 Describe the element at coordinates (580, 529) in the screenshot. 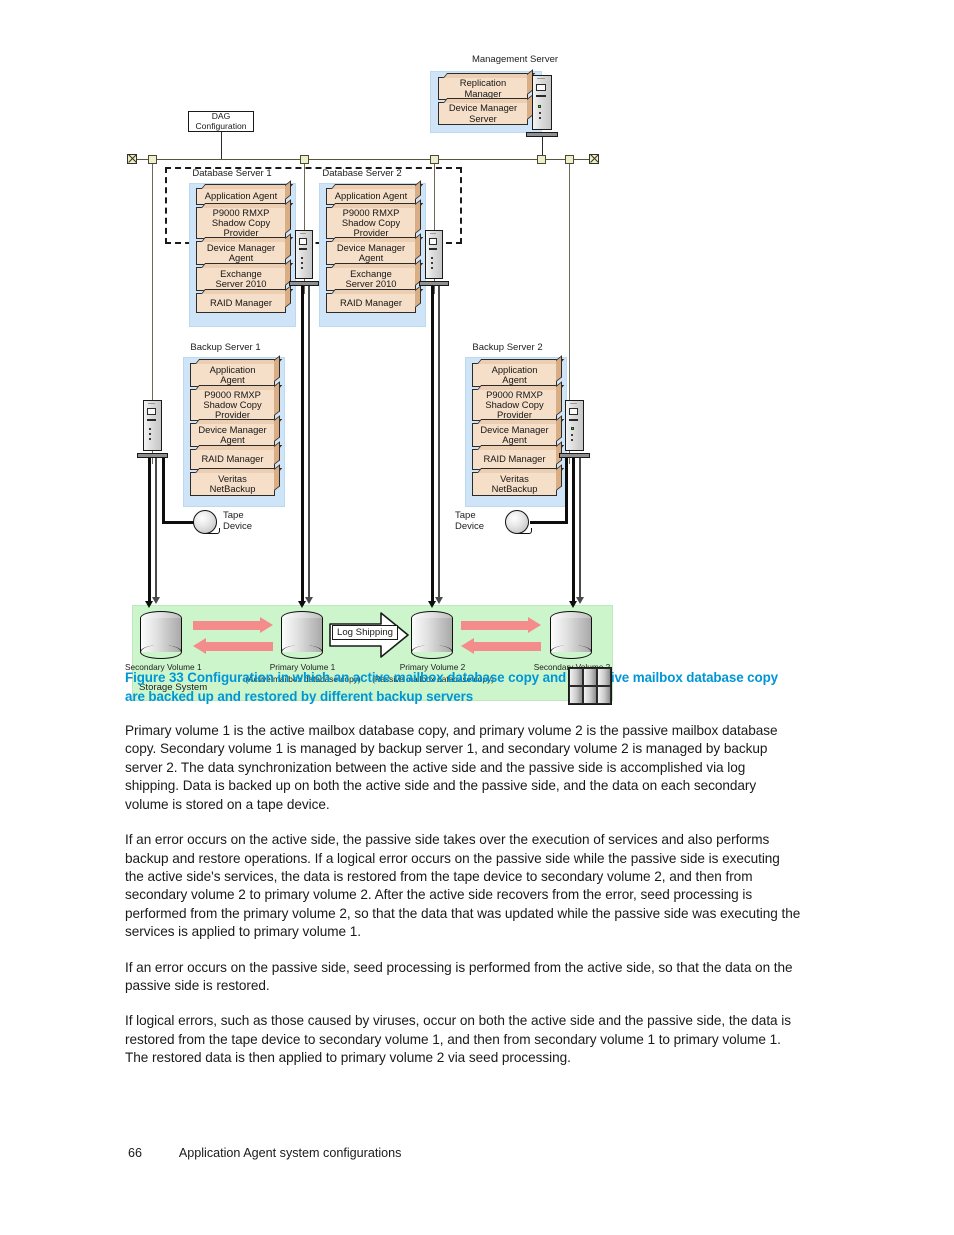

I see `bk2-storage-cable-secondary` at that location.